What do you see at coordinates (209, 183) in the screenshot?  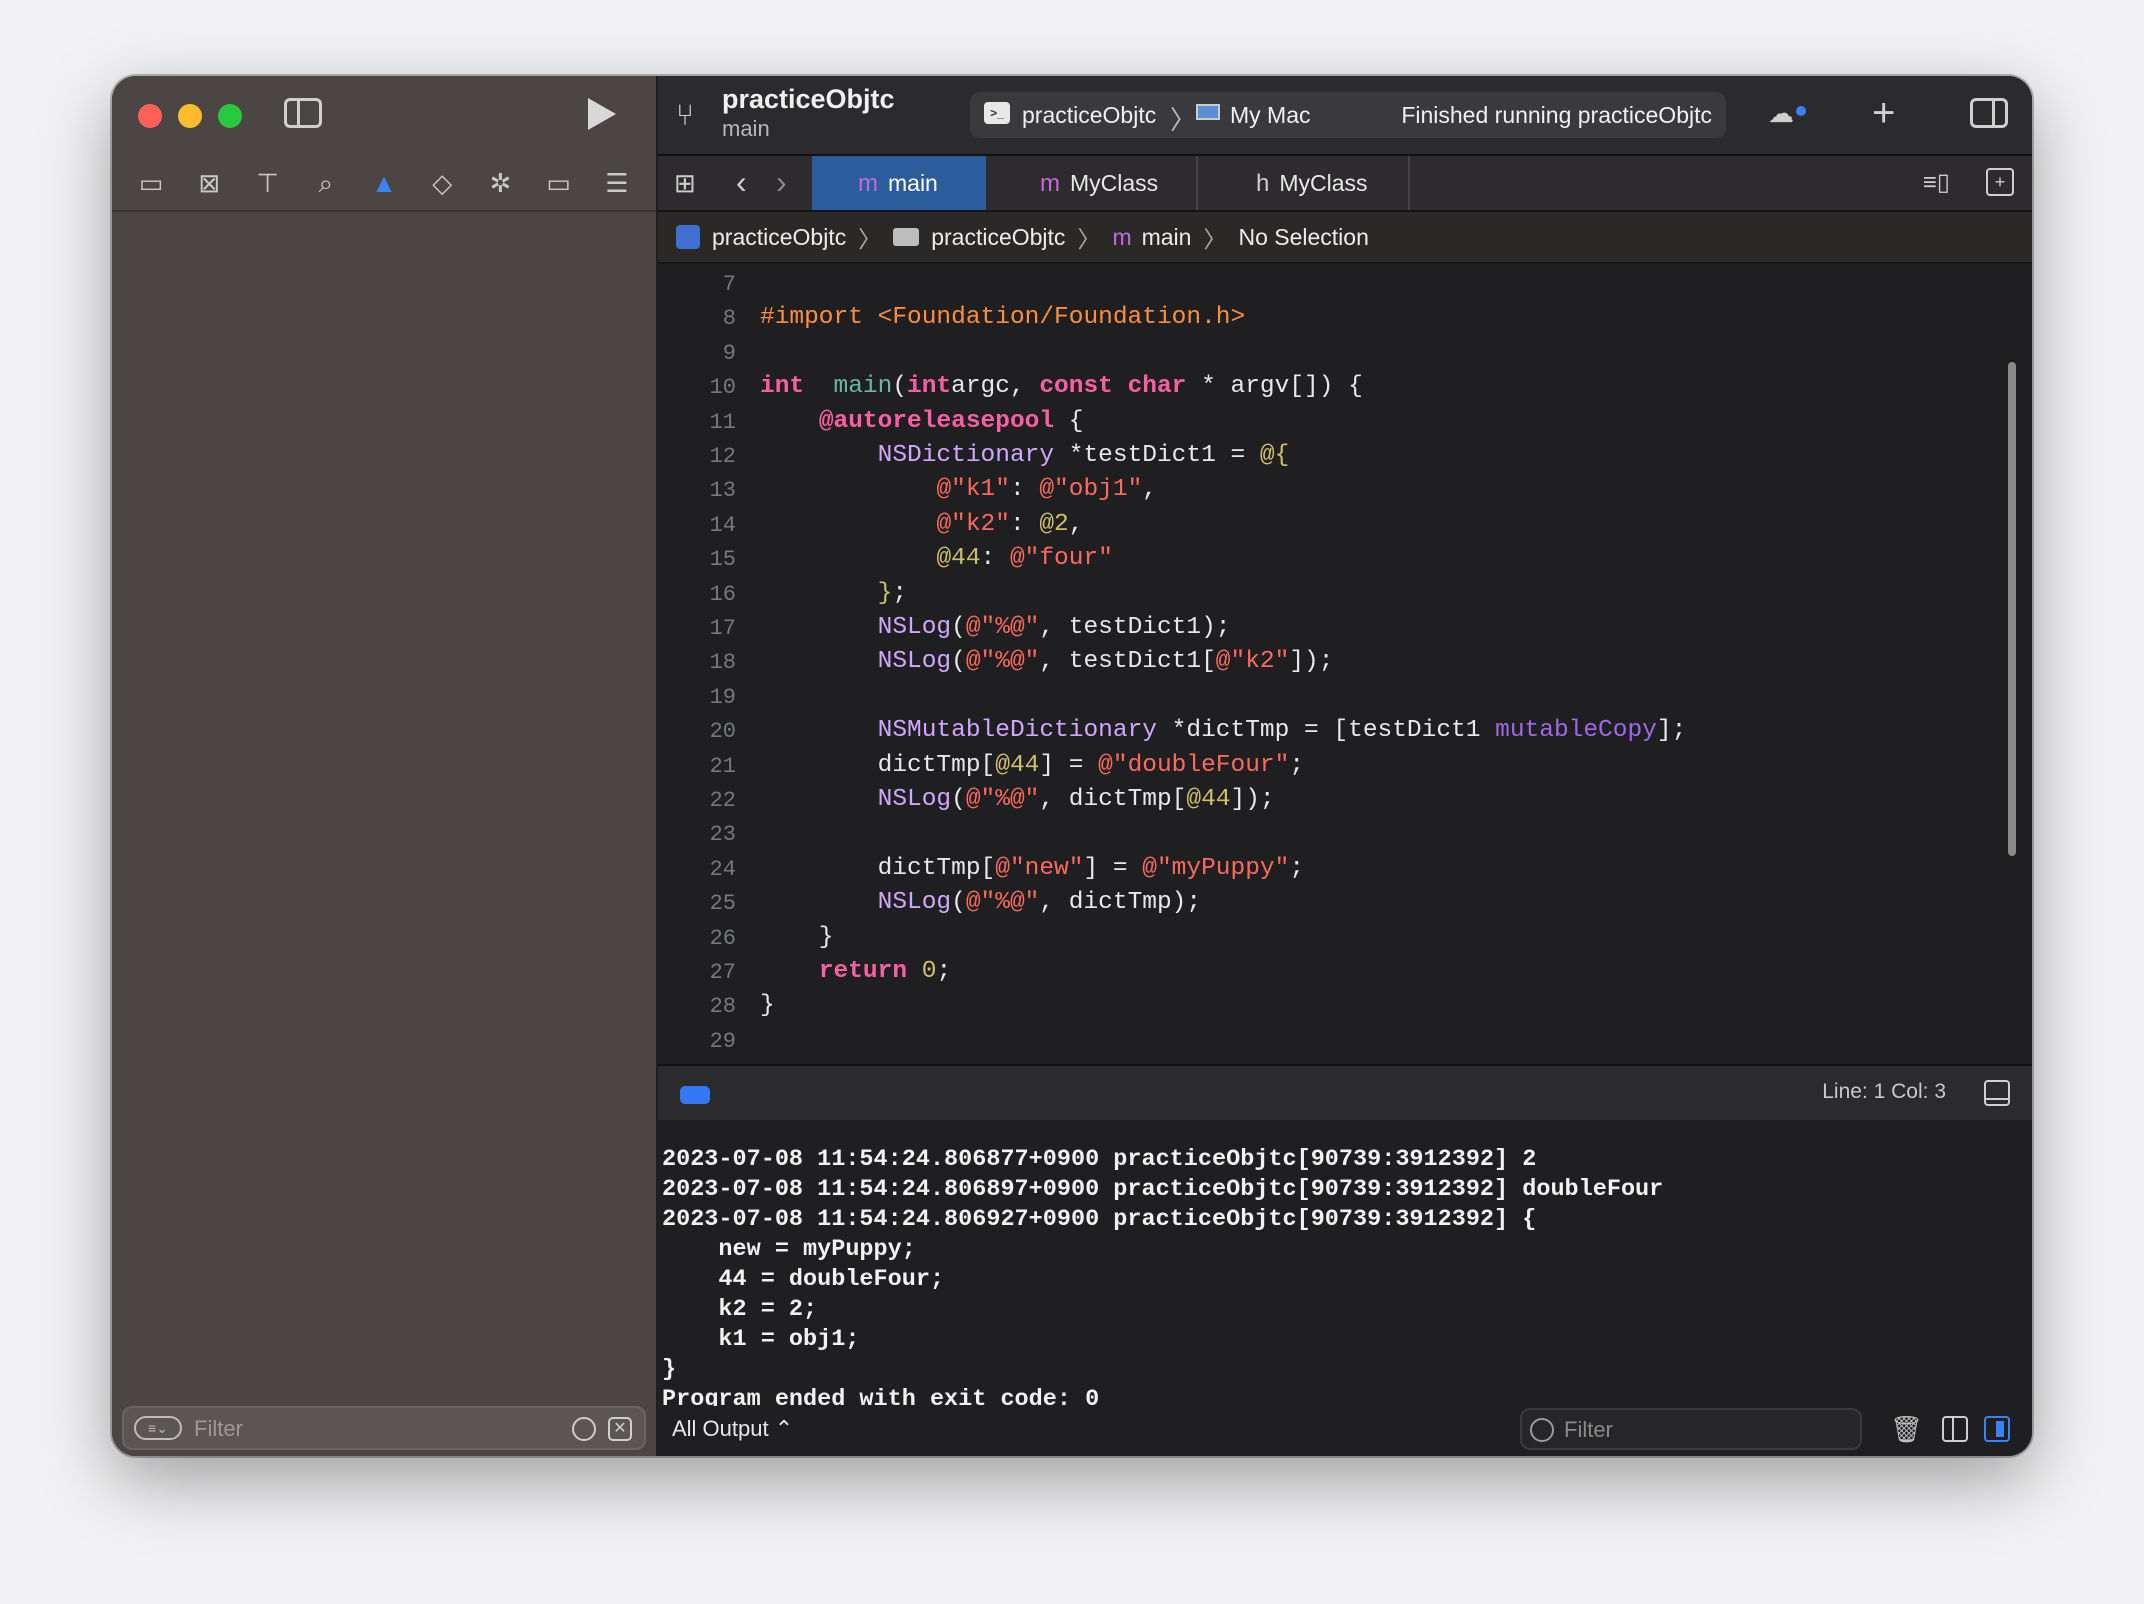 I see `source-control-icon: ⊠` at bounding box center [209, 183].